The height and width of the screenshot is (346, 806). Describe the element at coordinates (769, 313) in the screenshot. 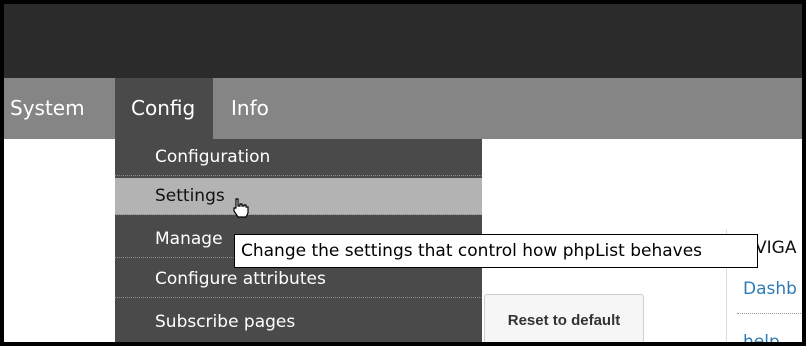

I see `side-divider` at that location.